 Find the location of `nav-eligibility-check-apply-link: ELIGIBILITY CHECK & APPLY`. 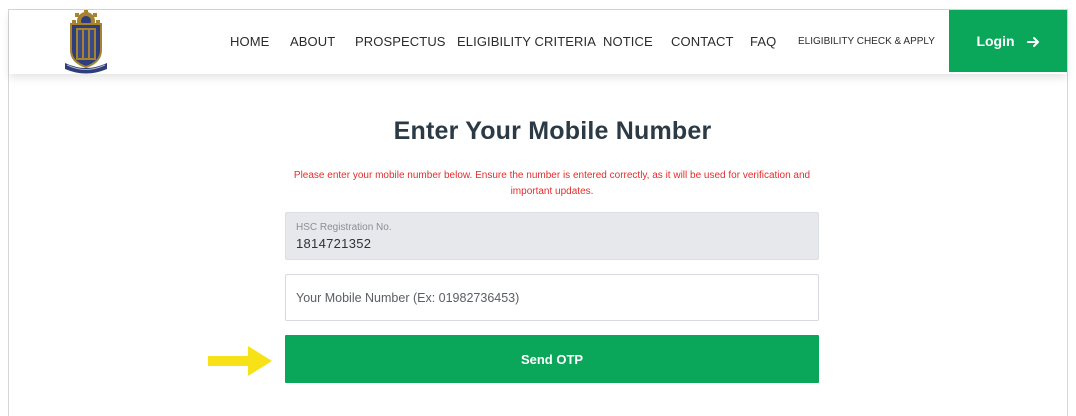

nav-eligibility-check-apply-link: ELIGIBILITY CHECK & APPLY is located at coordinates (866, 41).